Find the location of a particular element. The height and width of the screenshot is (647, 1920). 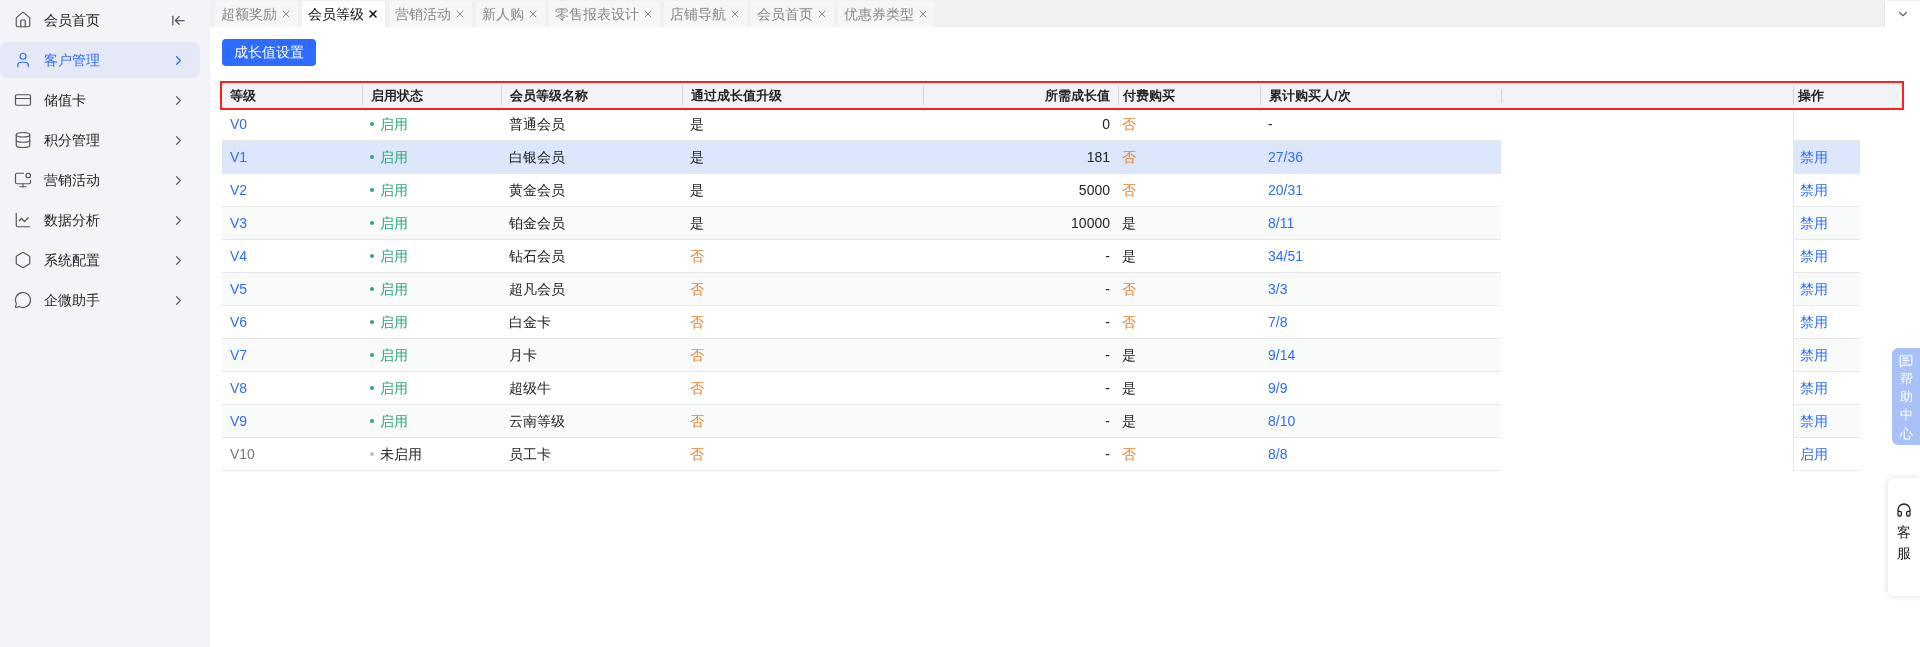

buyers-link: 20/31 is located at coordinates (1286, 190).